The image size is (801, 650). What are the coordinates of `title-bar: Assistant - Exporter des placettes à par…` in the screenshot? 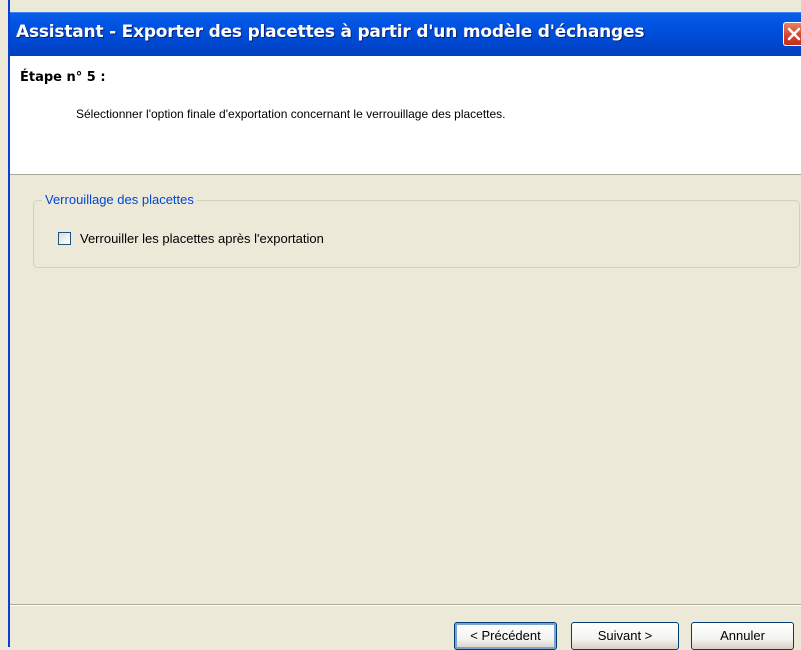 It's located at (405, 34).